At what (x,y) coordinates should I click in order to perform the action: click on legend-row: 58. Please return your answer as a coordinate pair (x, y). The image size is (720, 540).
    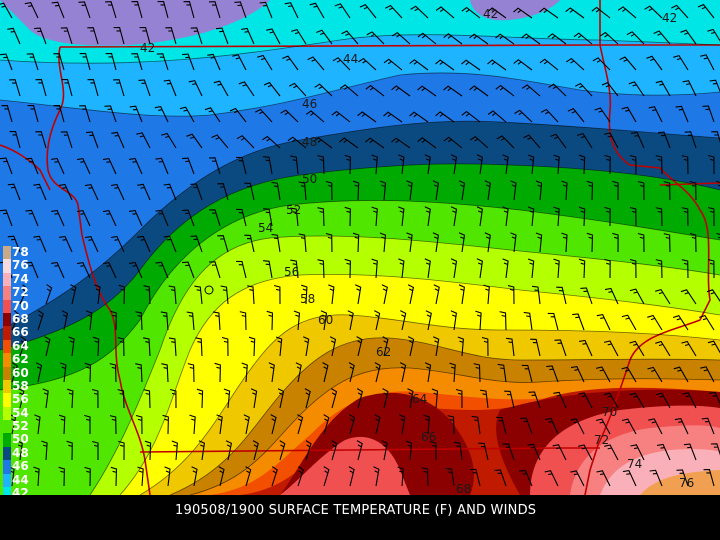
    Looking at the image, I should click on (19, 386).